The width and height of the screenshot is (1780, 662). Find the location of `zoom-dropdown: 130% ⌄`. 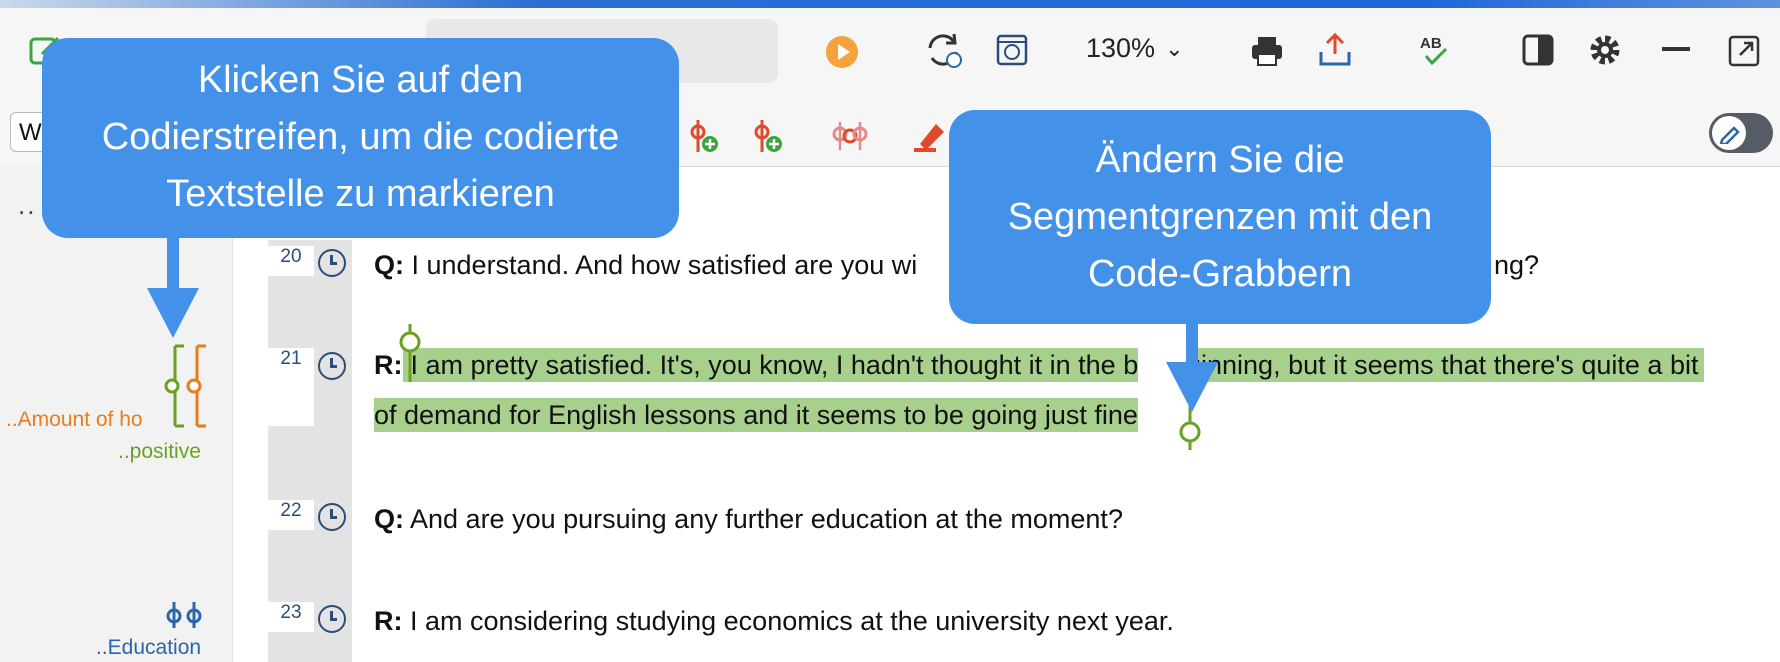

zoom-dropdown: 130% ⌄ is located at coordinates (1135, 48).